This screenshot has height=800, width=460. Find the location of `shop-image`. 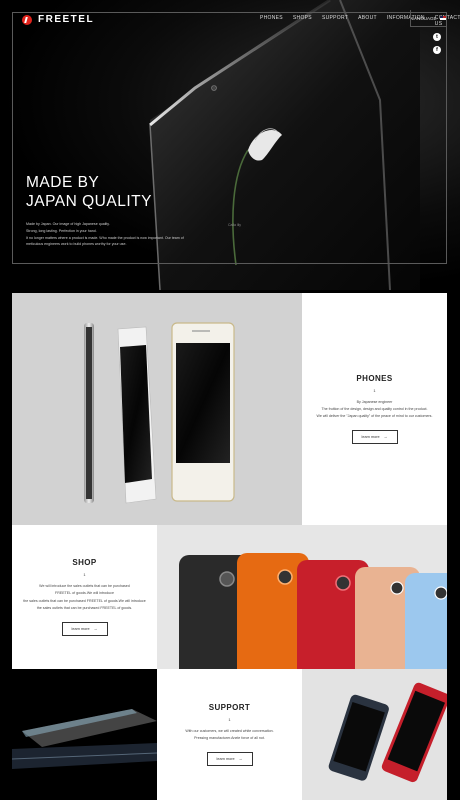

shop-image is located at coordinates (302, 597).